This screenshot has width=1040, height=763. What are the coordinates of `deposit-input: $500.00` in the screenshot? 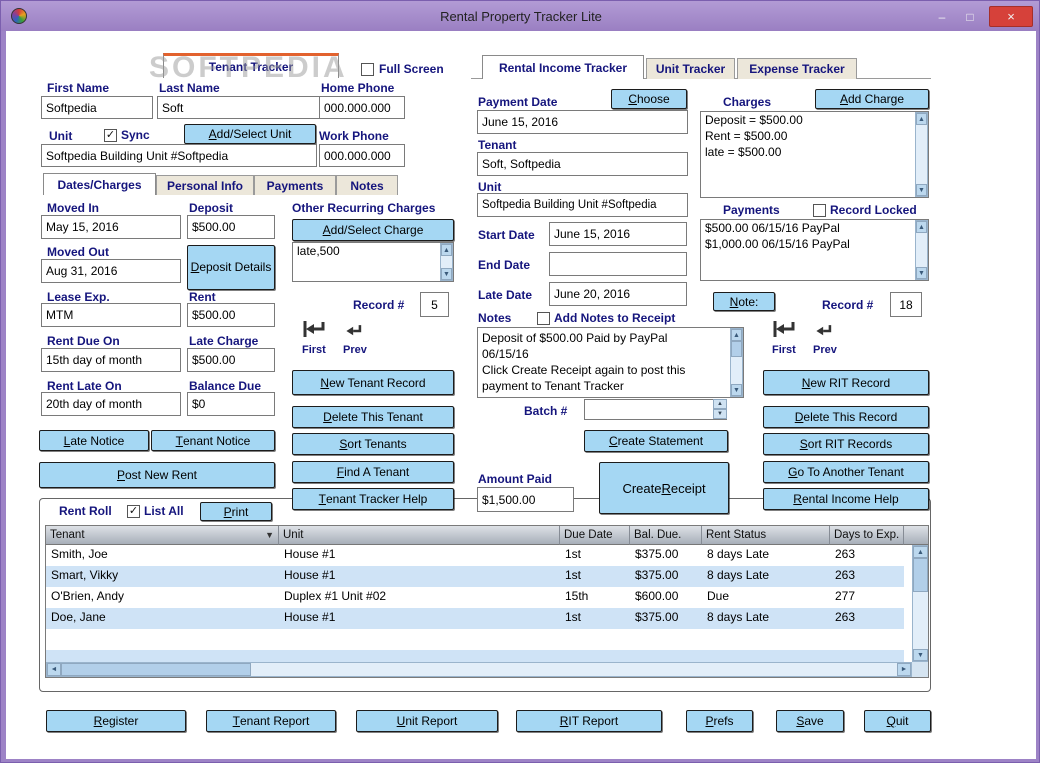 It's located at (231, 227).